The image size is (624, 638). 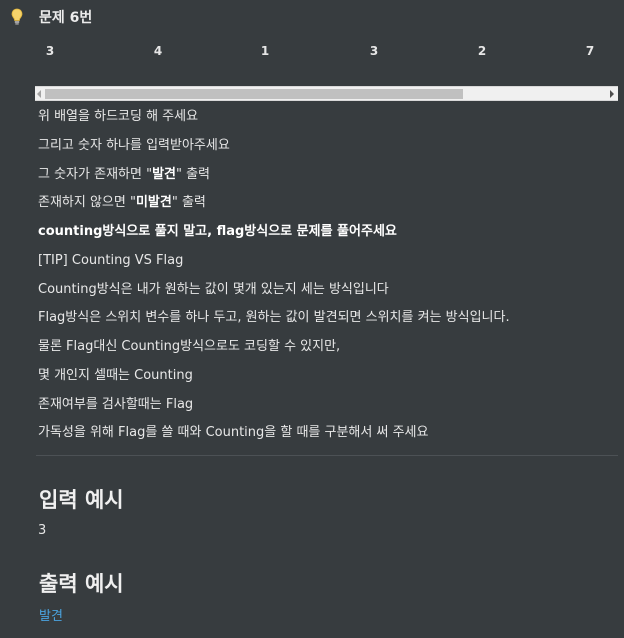 I want to click on lightbulb-icon, so click(x=17, y=17).